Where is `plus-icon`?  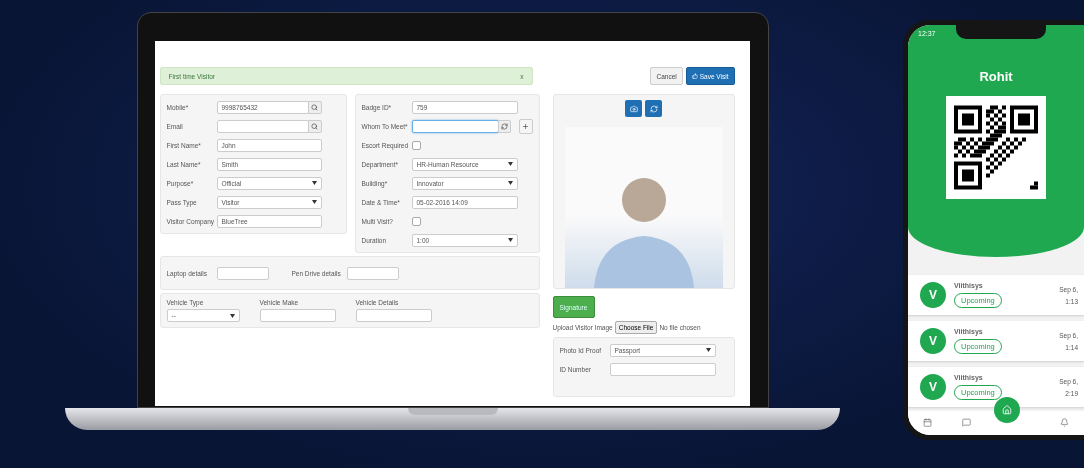
plus-icon is located at coordinates (526, 126).